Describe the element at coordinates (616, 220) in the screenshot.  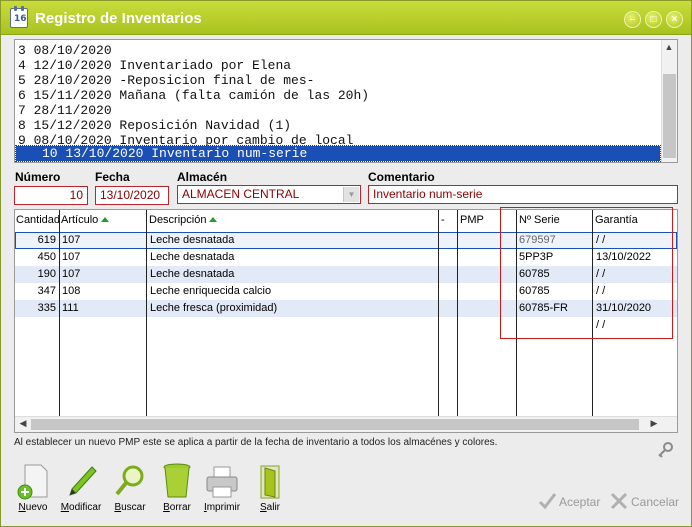
I see `col-garantia: Garantía` at that location.